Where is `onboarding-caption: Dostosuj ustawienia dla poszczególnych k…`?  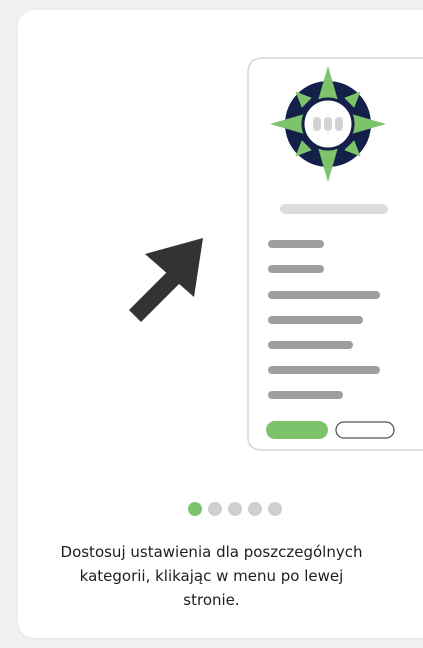
onboarding-caption: Dostosuj ustawienia dla poszczególnych k… is located at coordinates (211, 576).